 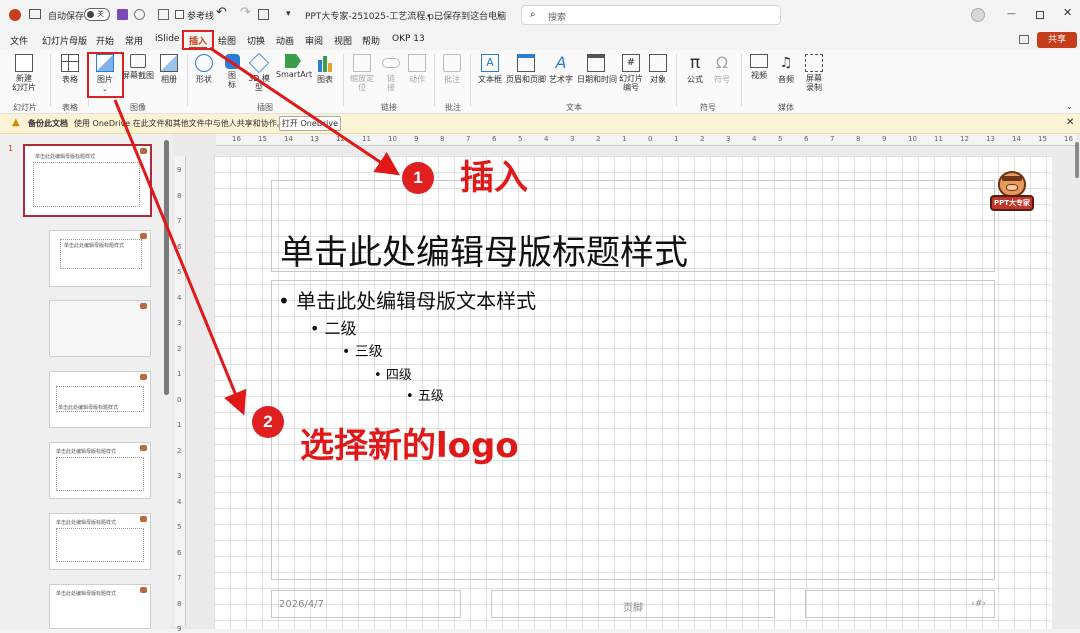 I want to click on save-icon, so click(x=122, y=14).